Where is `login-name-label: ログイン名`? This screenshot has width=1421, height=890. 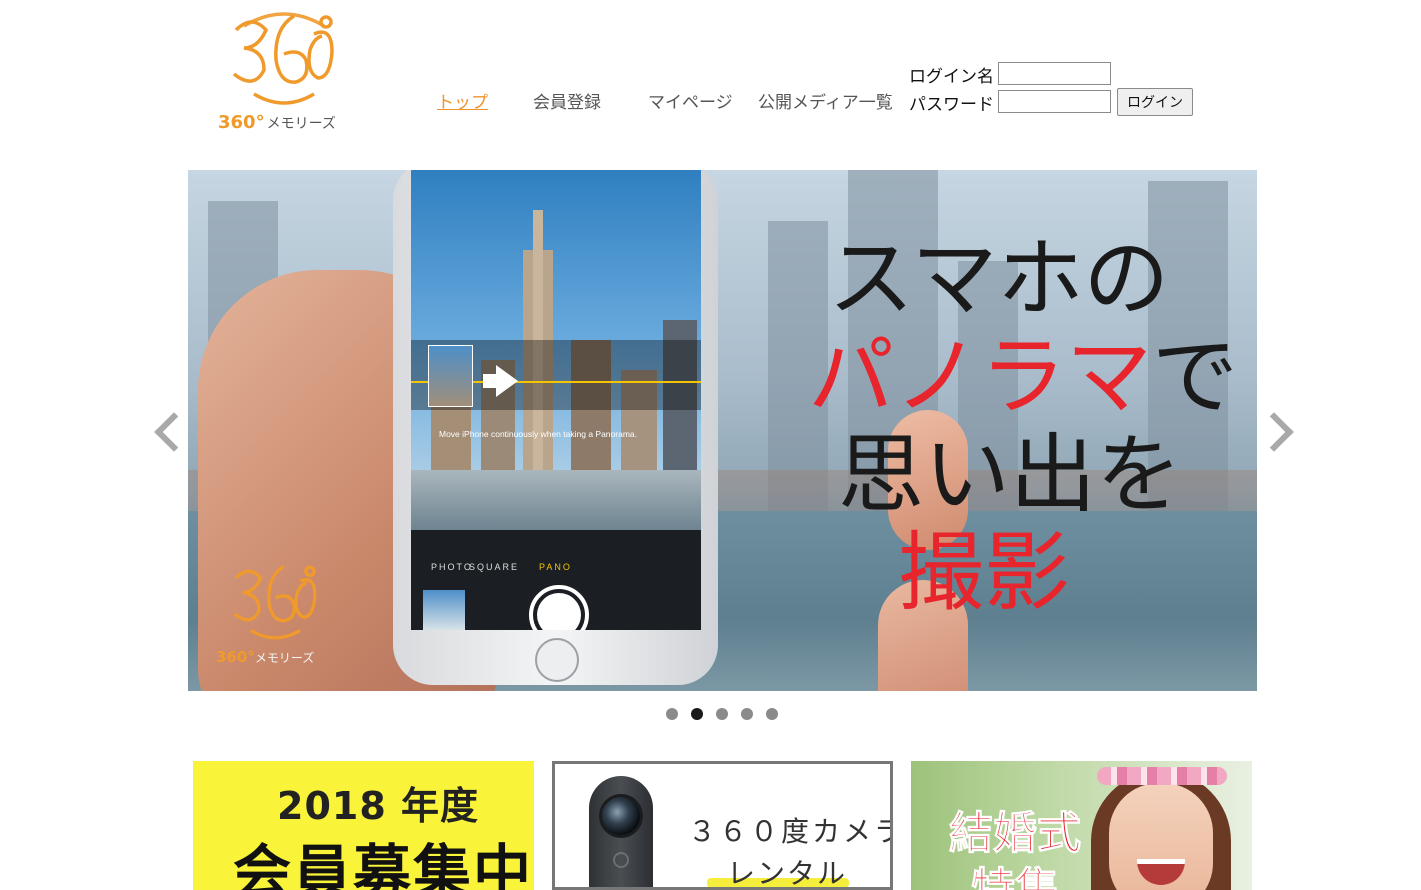
login-name-label: ログイン名 is located at coordinates (951, 77).